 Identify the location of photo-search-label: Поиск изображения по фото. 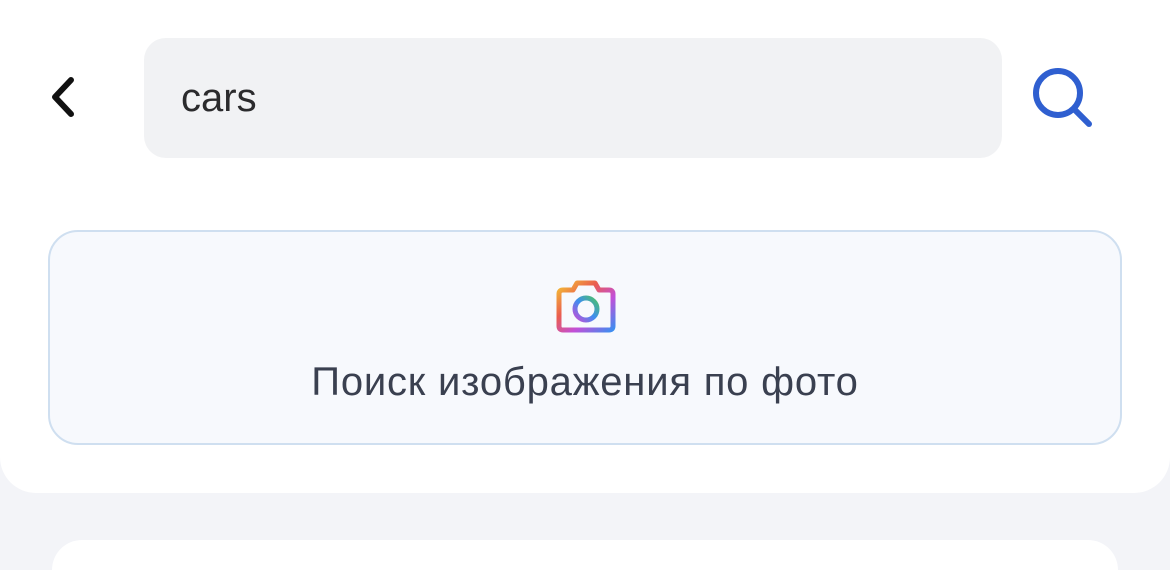
(585, 382).